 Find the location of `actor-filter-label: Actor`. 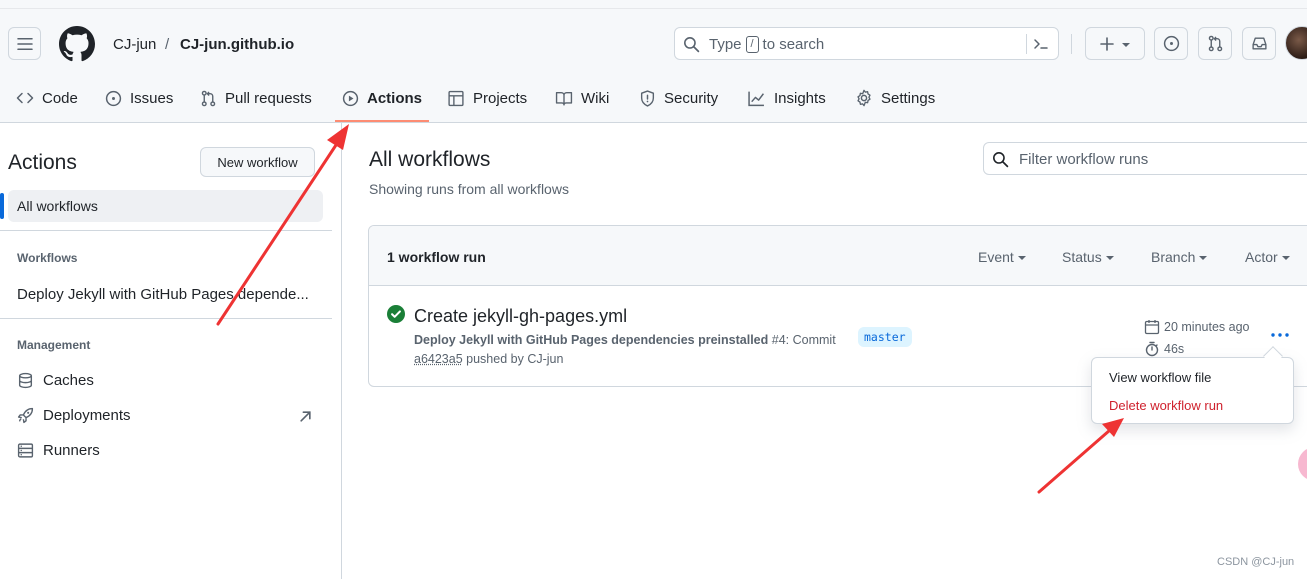

actor-filter-label: Actor is located at coordinates (1261, 257).